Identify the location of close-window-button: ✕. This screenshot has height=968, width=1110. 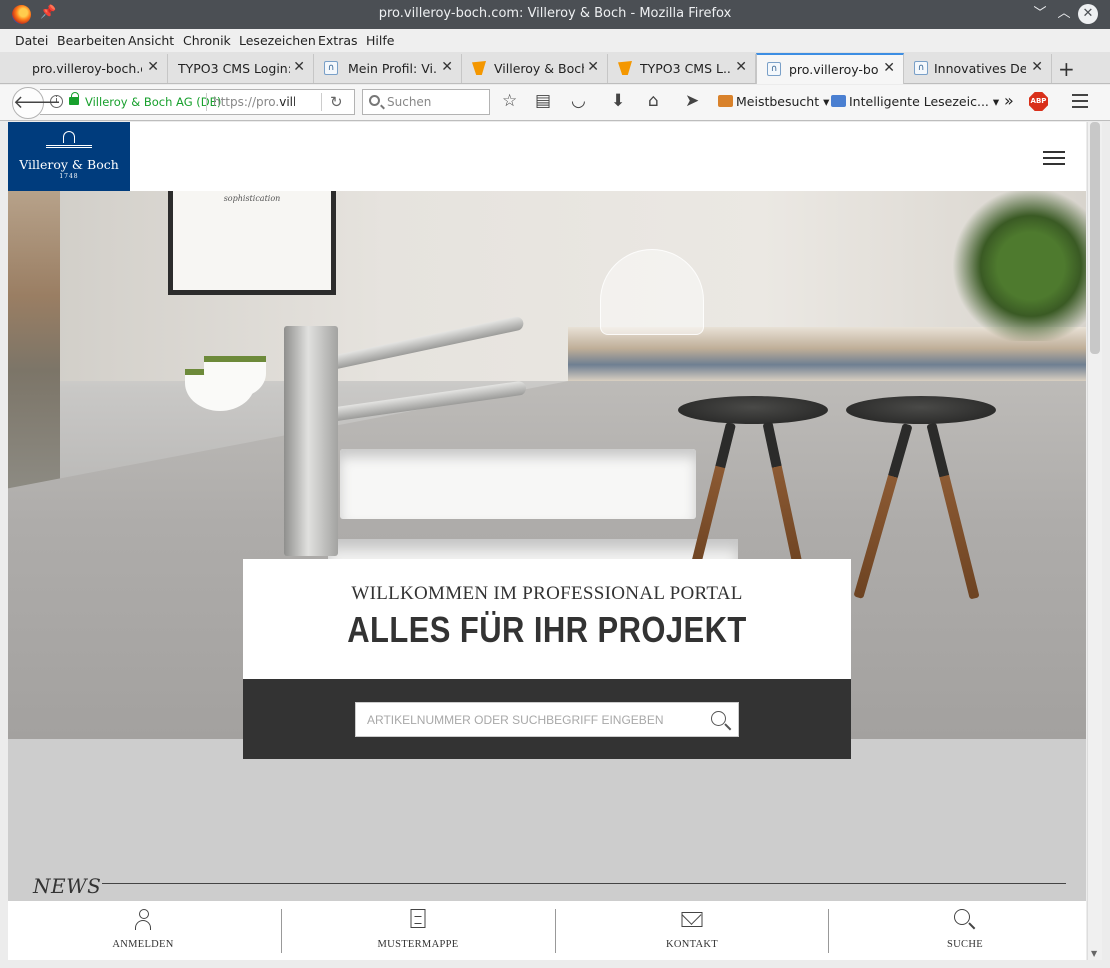
(1088, 14).